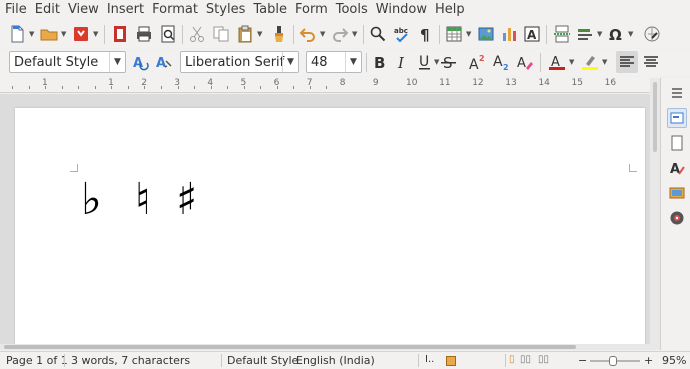 This screenshot has width=690, height=369. I want to click on spelling-icon: abc, so click(402, 34).